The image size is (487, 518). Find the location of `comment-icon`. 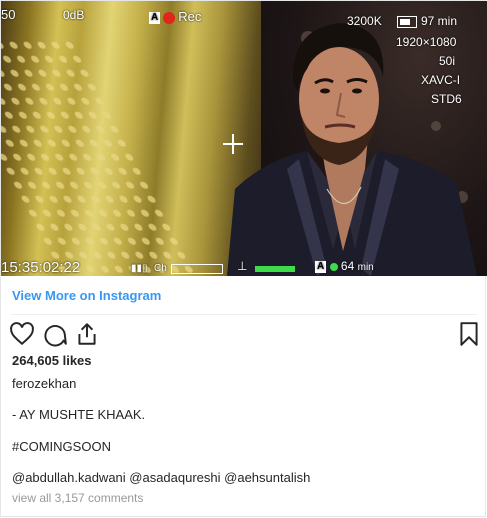

comment-icon is located at coordinates (55, 334).